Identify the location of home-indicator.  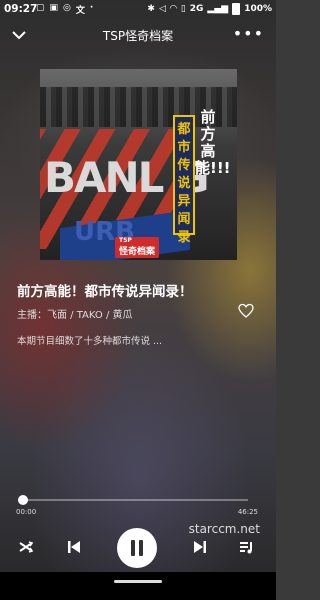
(138, 581).